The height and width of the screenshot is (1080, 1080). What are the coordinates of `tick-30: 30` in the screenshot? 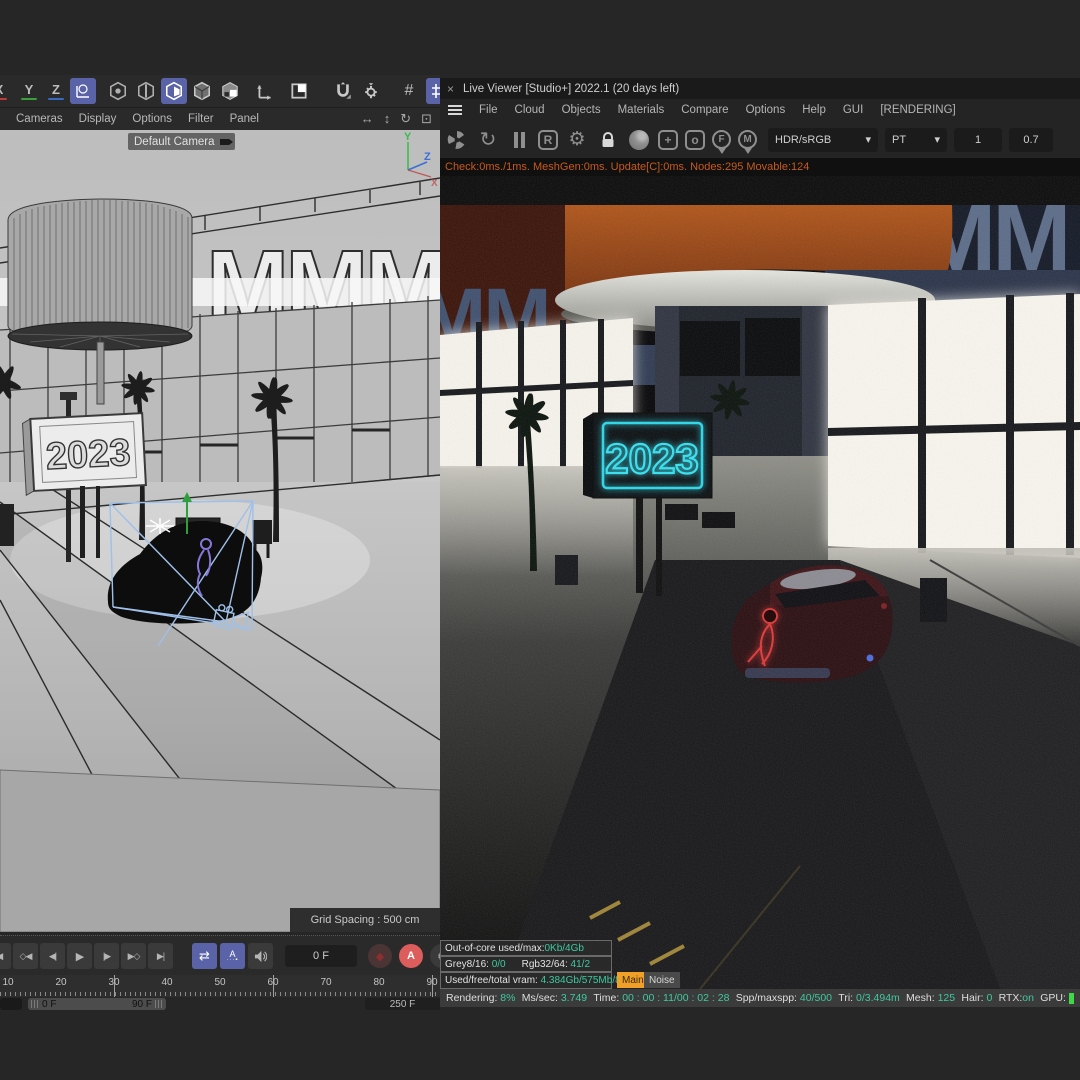 It's located at (114, 982).